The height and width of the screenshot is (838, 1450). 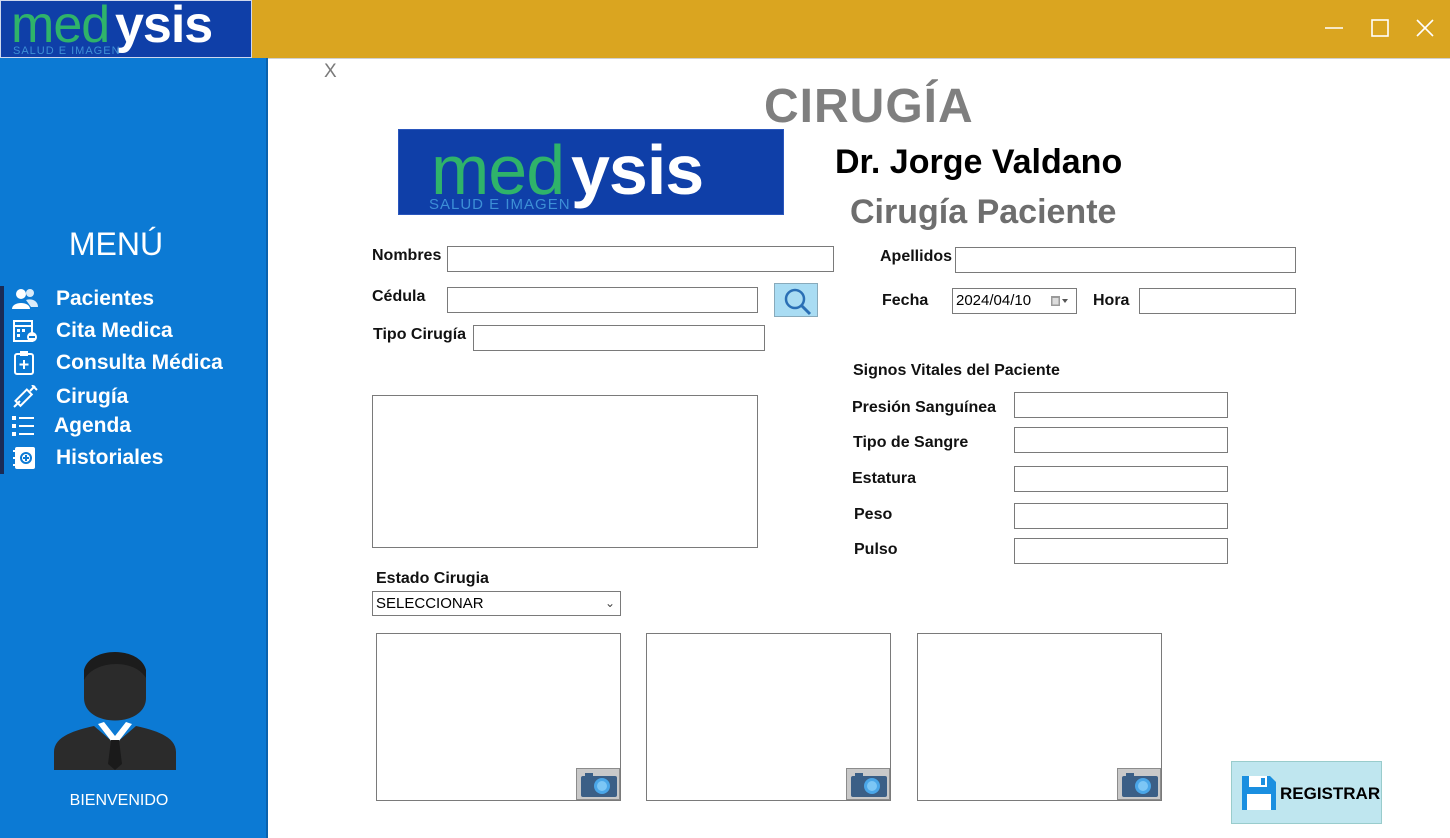 What do you see at coordinates (916, 256) in the screenshot?
I see `apellidos-label: Apellidos` at bounding box center [916, 256].